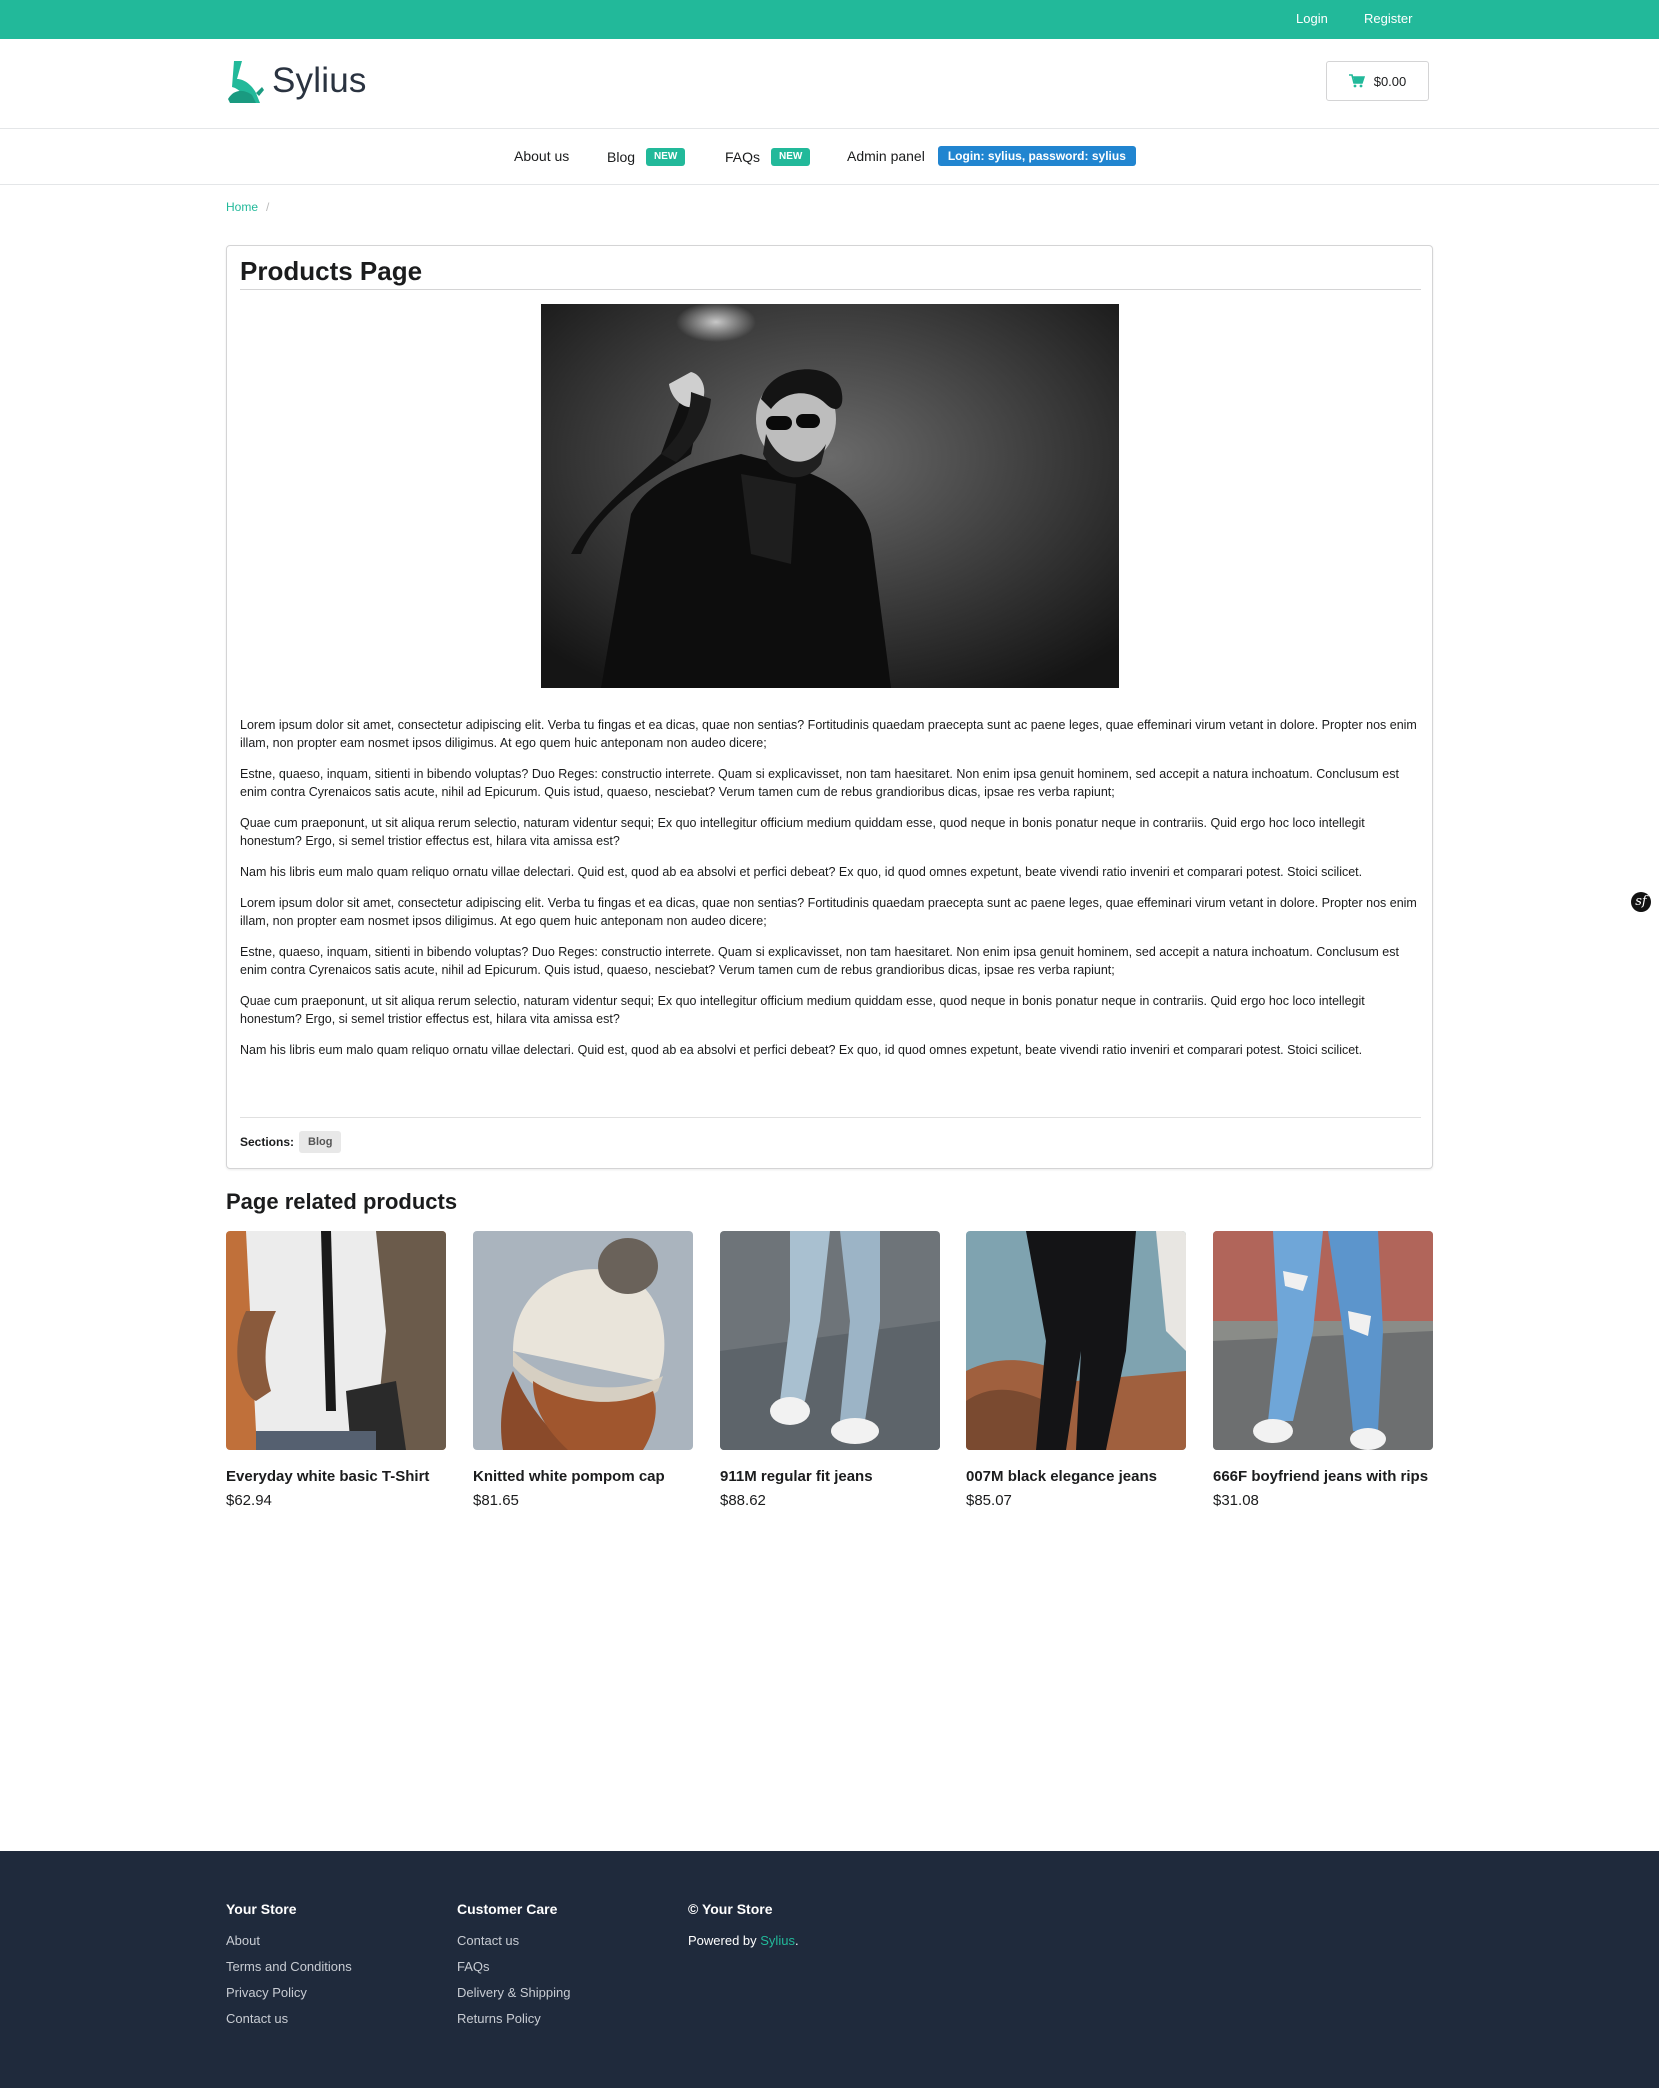  I want to click on footer-copyright: © Your Store, so click(730, 1909).